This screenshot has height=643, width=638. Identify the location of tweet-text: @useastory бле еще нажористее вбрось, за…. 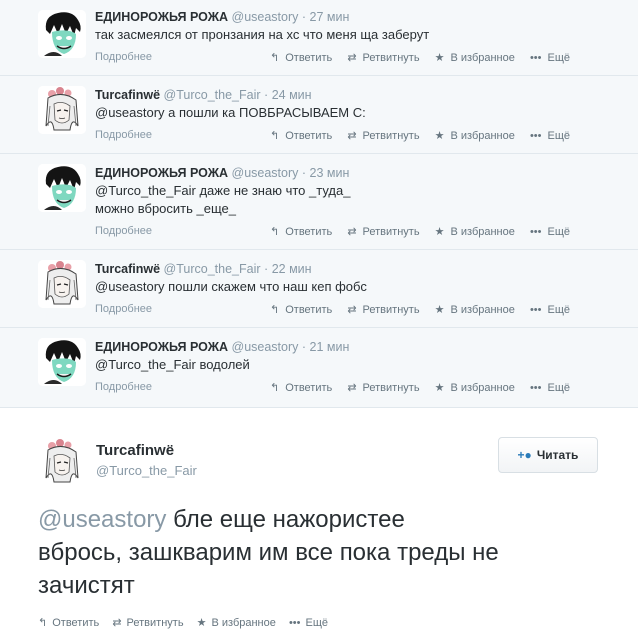
(318, 552).